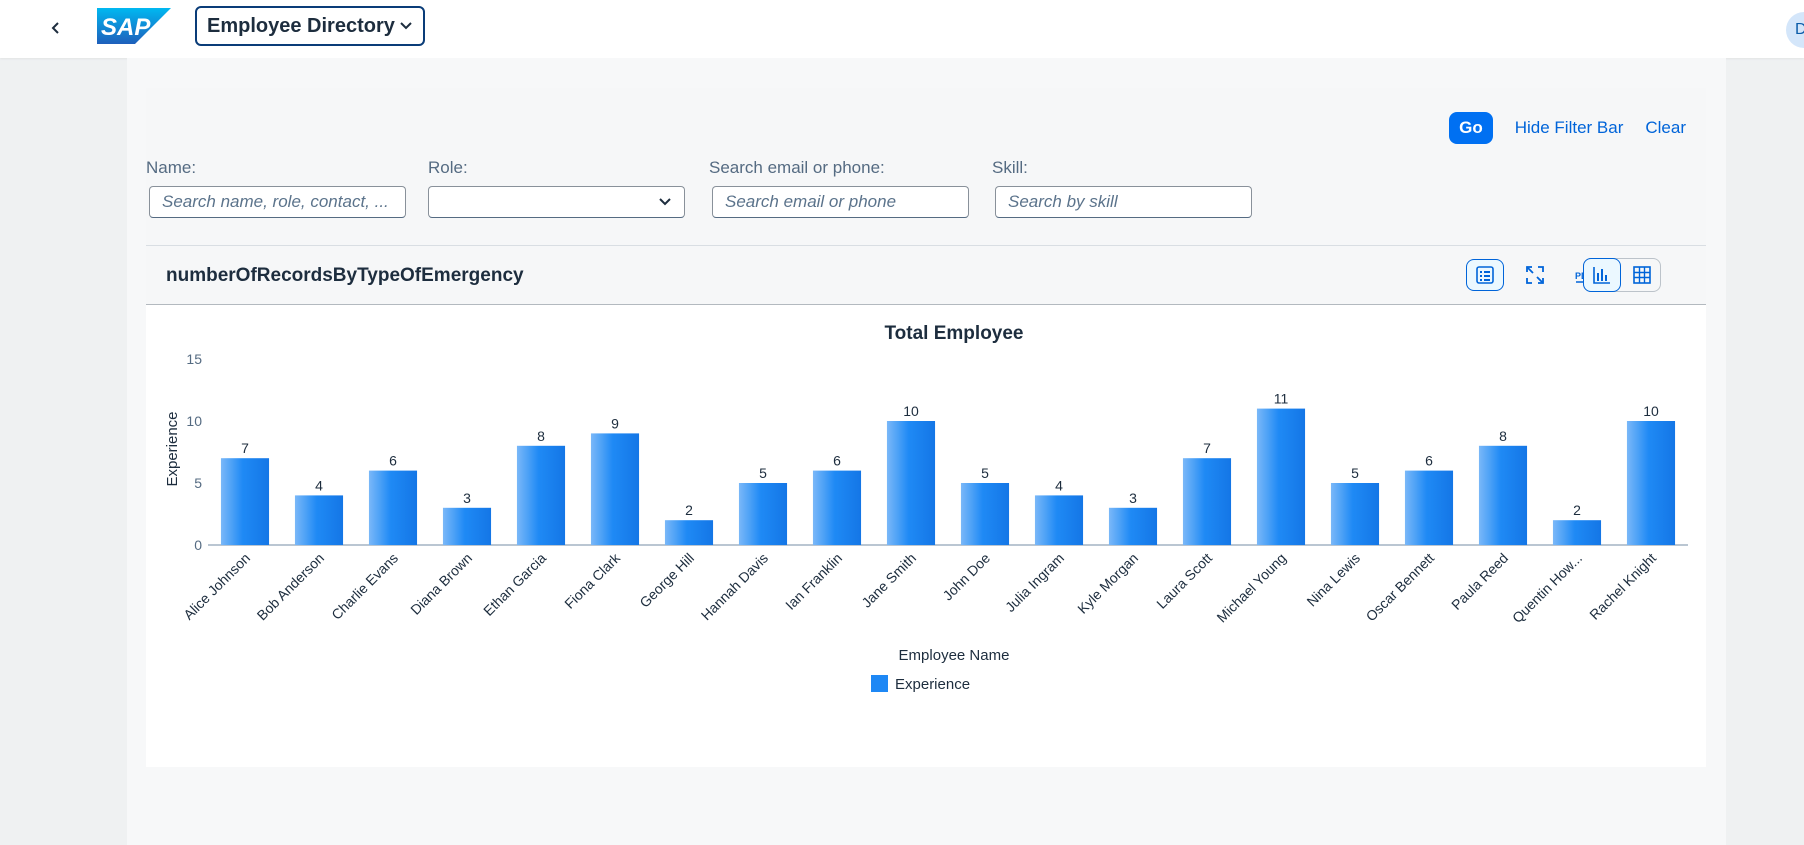 The image size is (1804, 845). What do you see at coordinates (1503, 436) in the screenshot?
I see `data-label: 8` at bounding box center [1503, 436].